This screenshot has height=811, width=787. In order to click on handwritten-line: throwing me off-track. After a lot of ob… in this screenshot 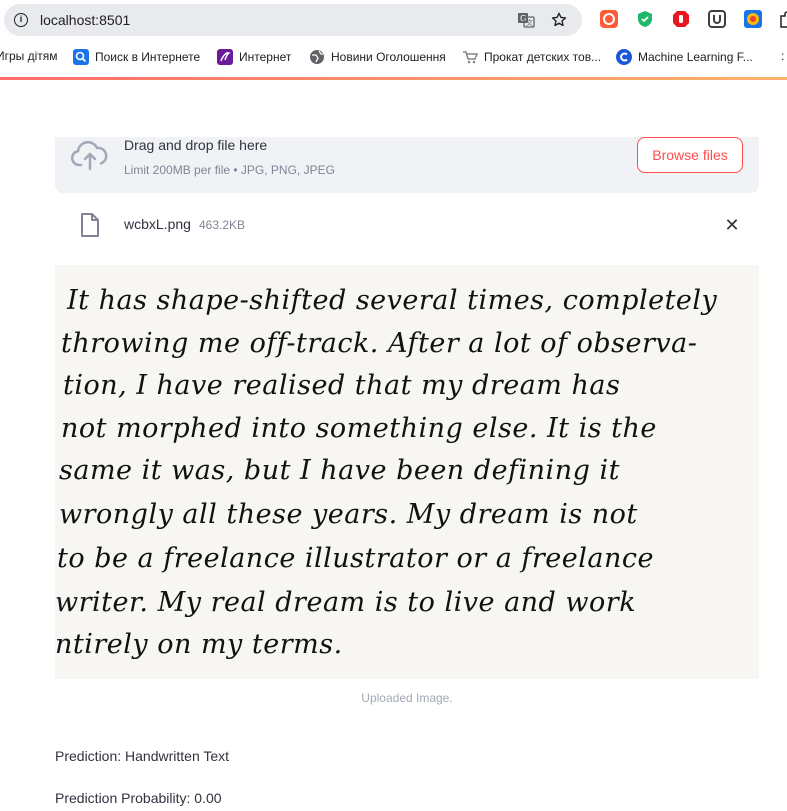, I will do `click(379, 343)`.